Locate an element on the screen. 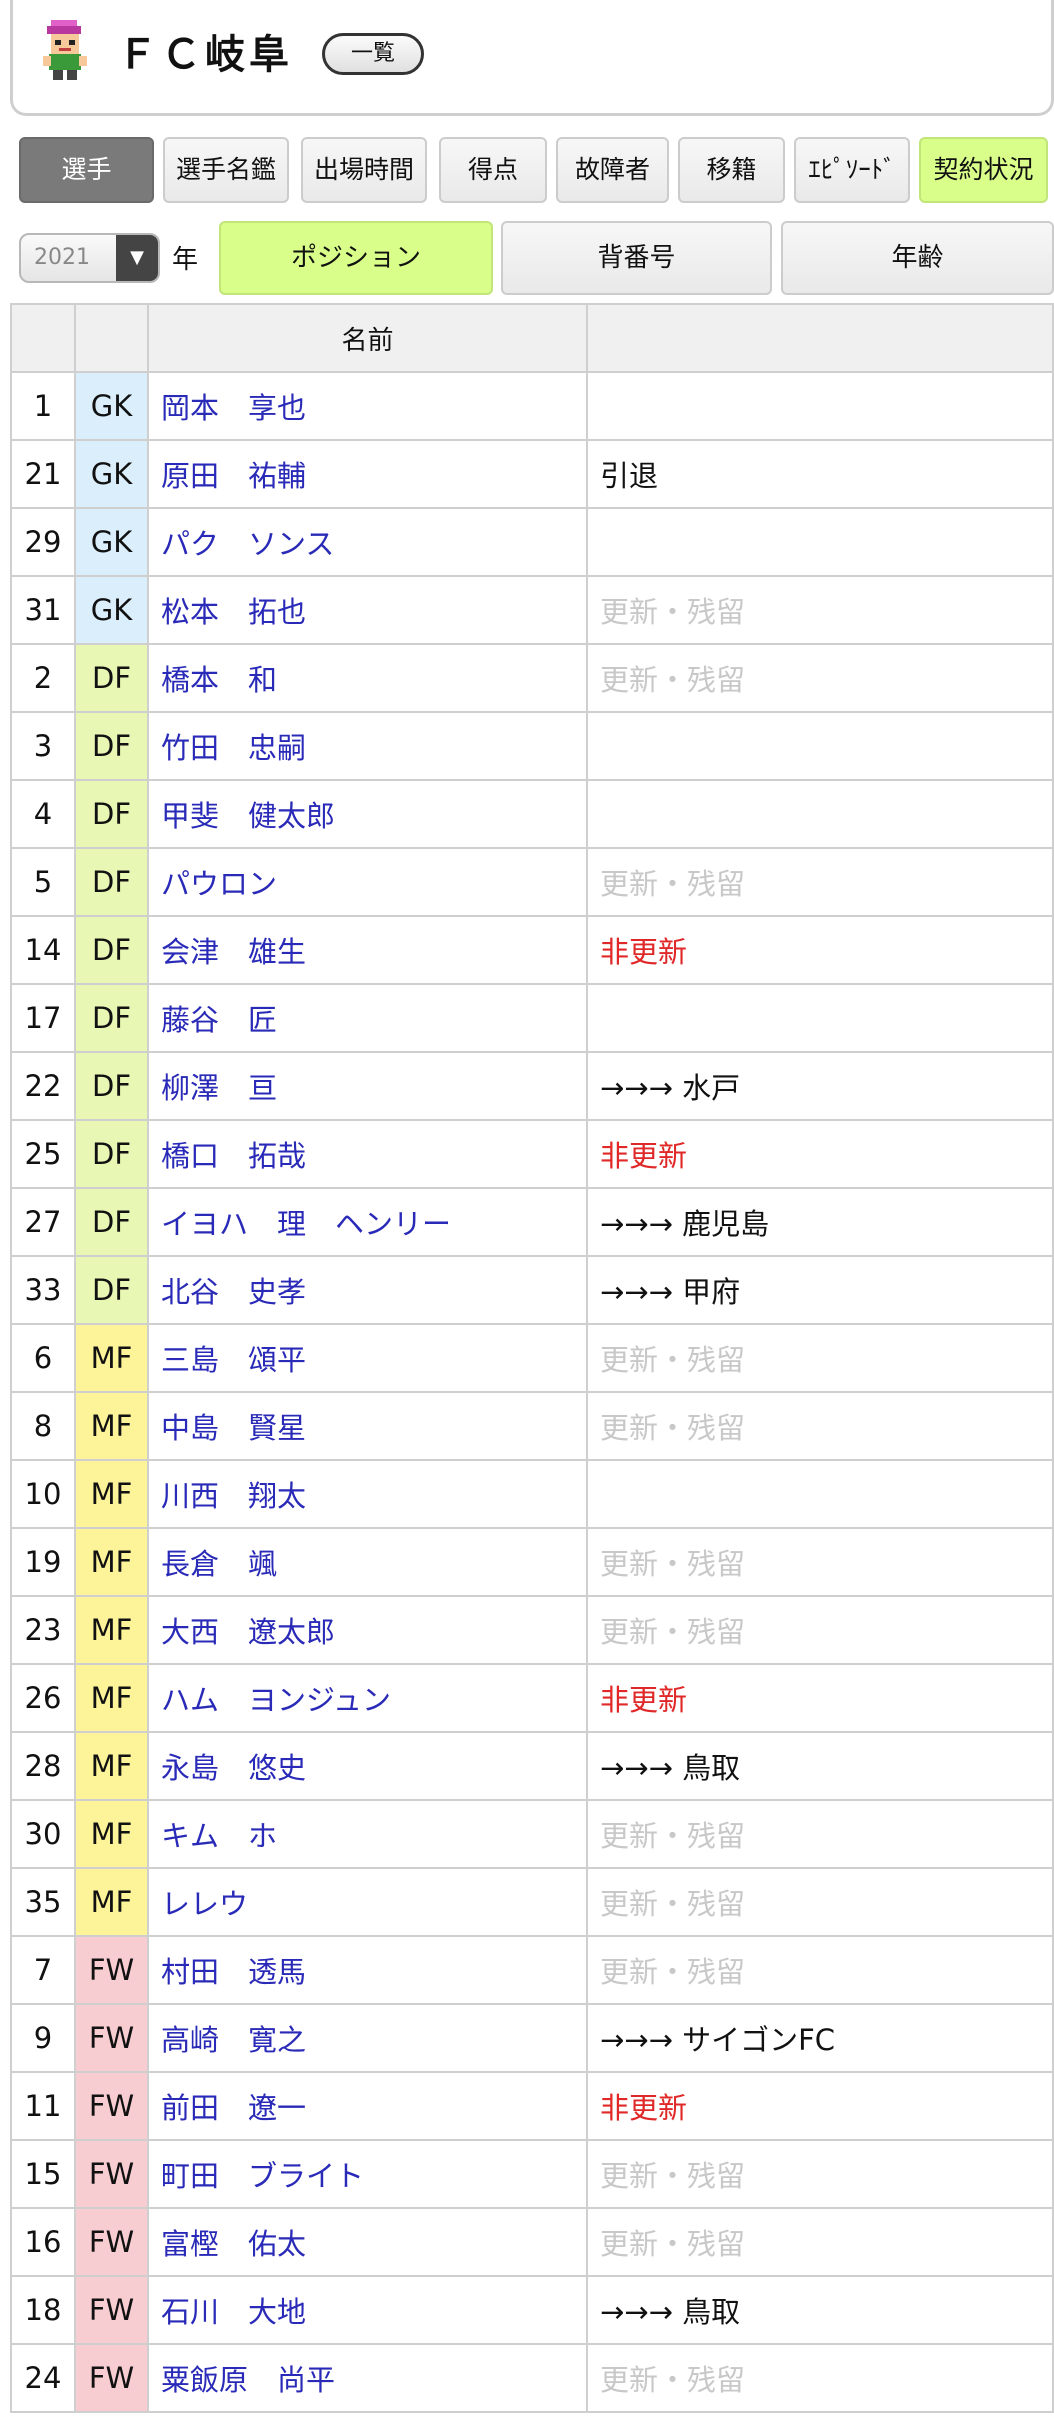 The height and width of the screenshot is (2424, 1054). tab-transfers: 移籍 is located at coordinates (731, 170).